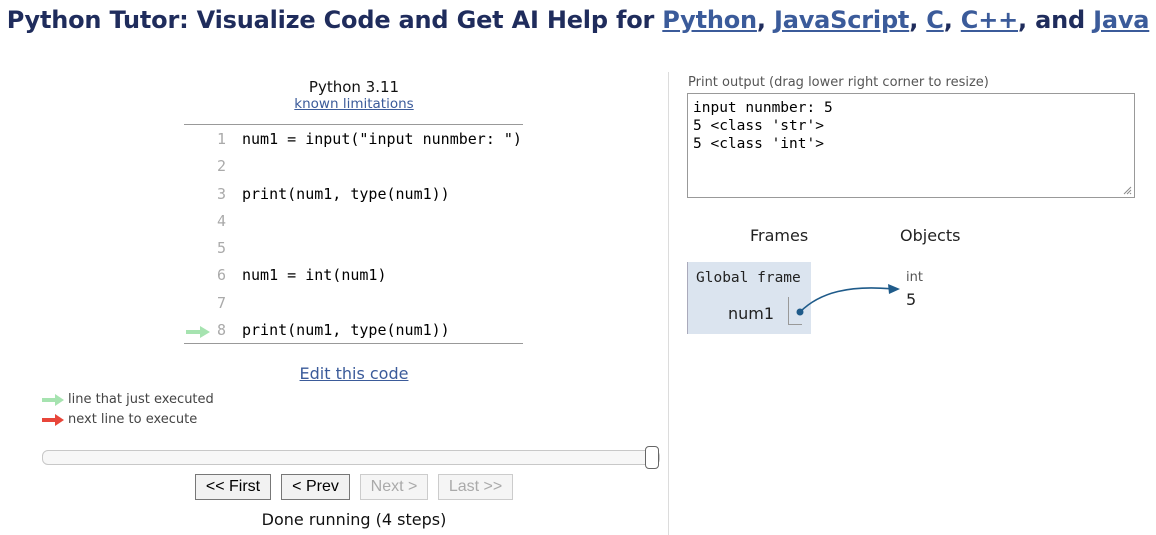 The height and width of the screenshot is (535, 1156). I want to click on line-number: 5, so click(221, 248).